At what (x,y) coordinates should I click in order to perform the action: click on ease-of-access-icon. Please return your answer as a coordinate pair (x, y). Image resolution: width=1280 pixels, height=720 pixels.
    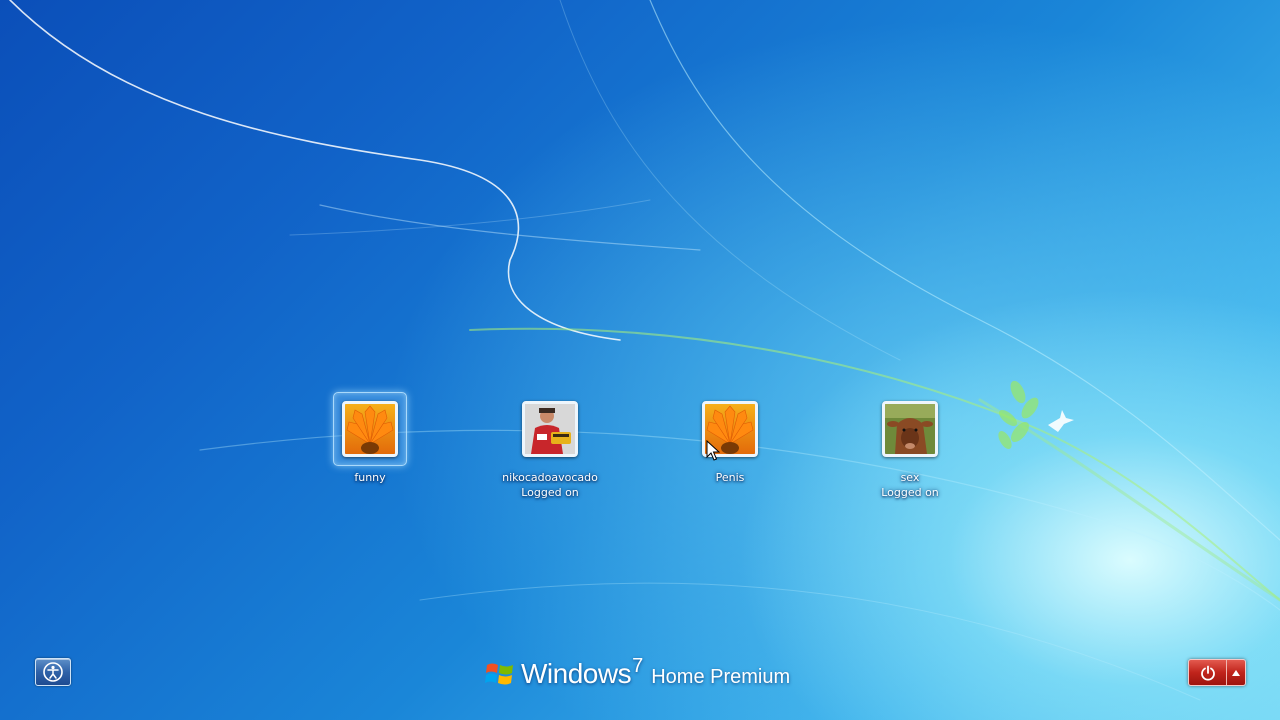
    Looking at the image, I should click on (53, 672).